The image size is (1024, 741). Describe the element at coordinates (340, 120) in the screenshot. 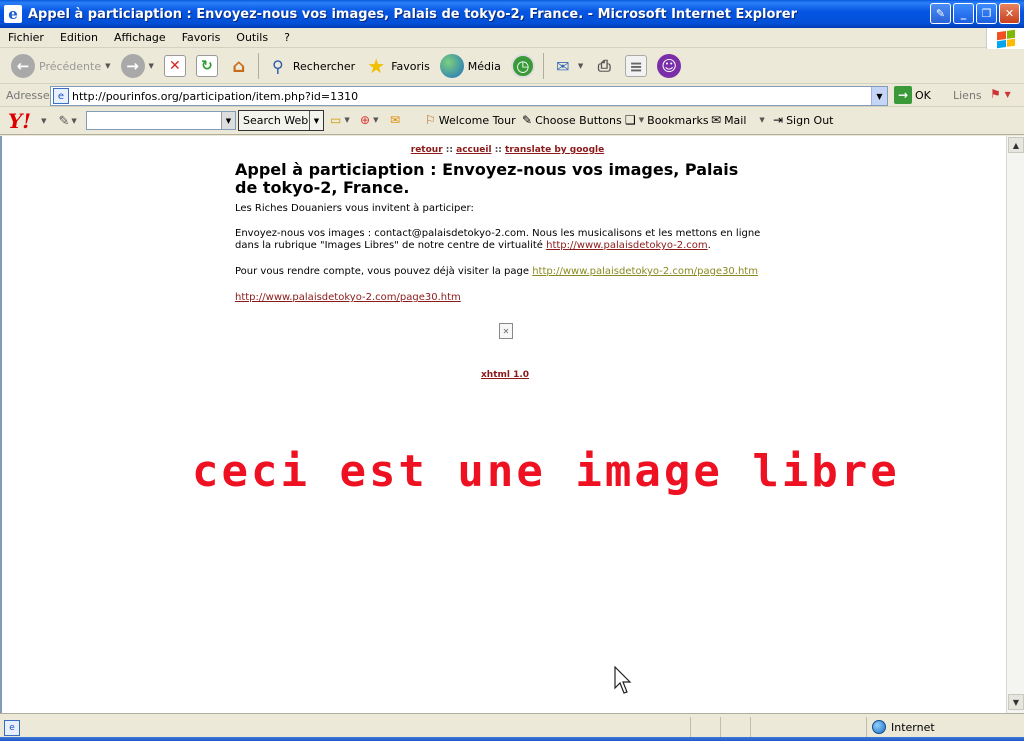

I see `highlight-button: ▭ ▼` at that location.